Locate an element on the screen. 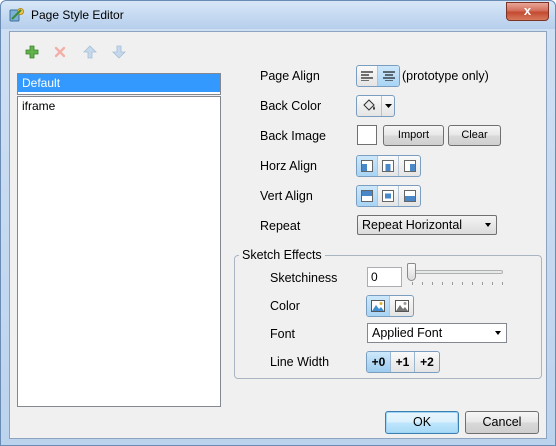 The image size is (556, 446). align-center-button is located at coordinates (388, 76).